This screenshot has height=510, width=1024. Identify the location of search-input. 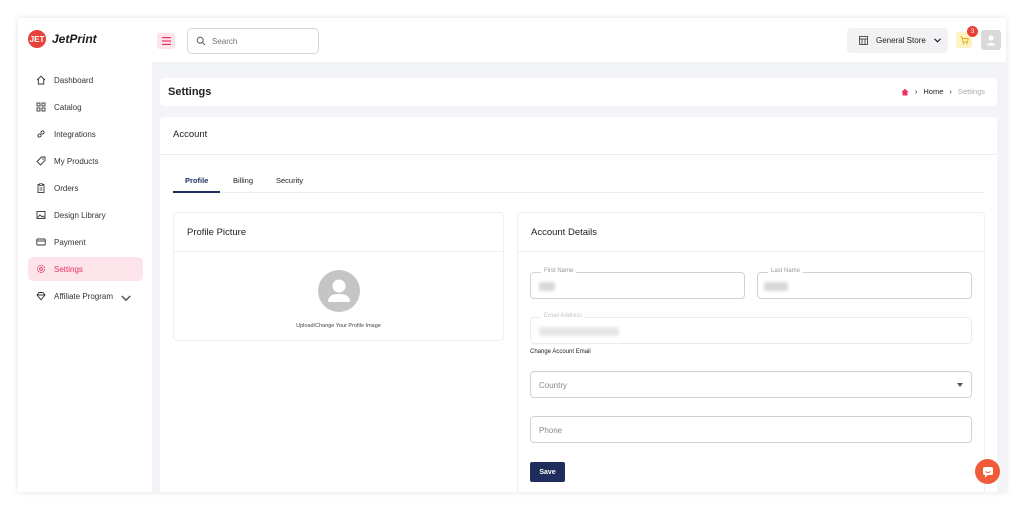
(259, 41).